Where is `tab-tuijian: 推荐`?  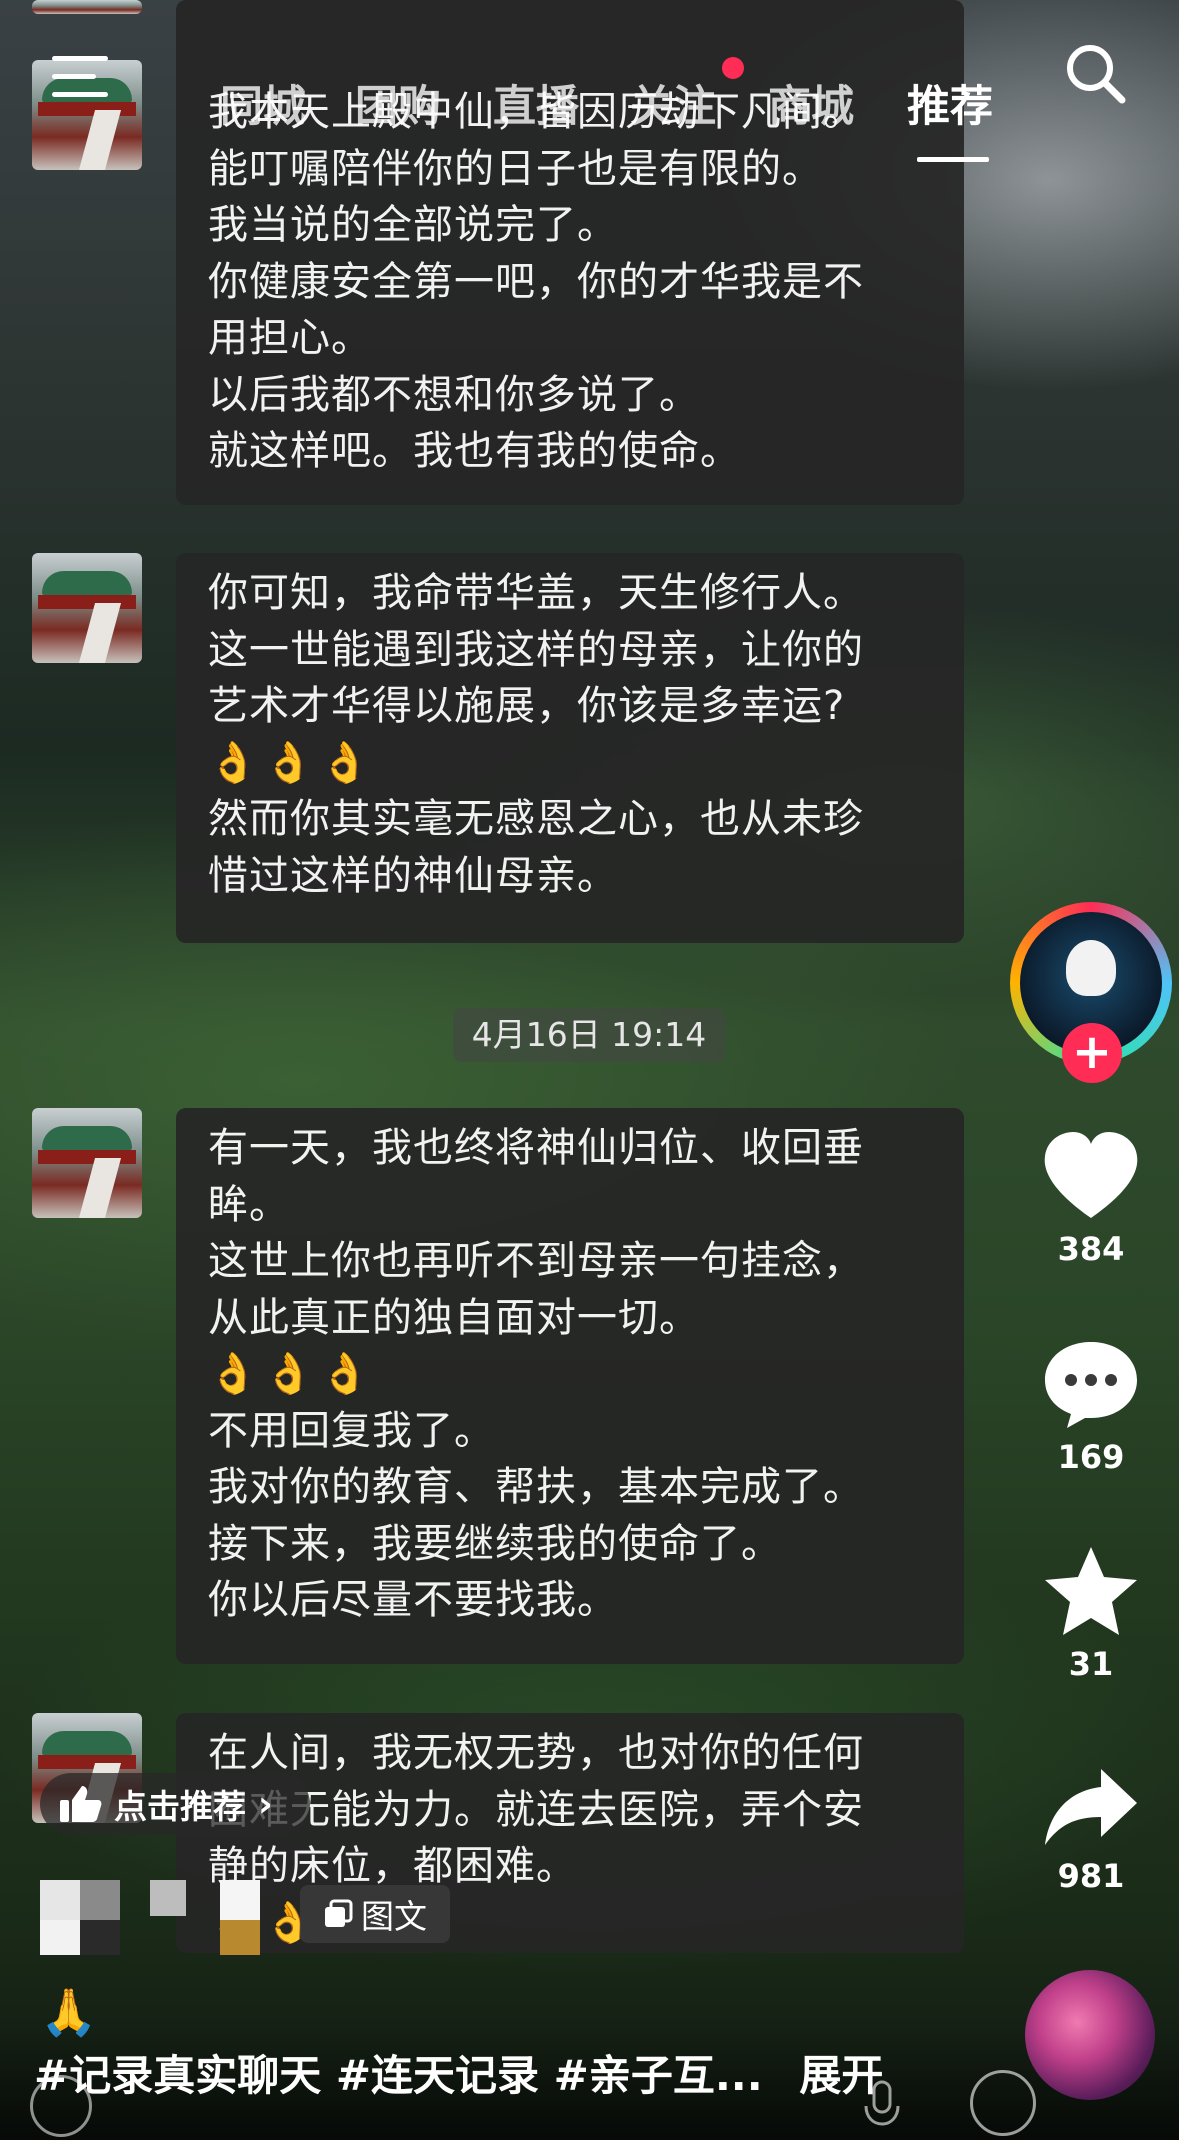
tab-tuijian: 推荐 is located at coordinates (950, 103).